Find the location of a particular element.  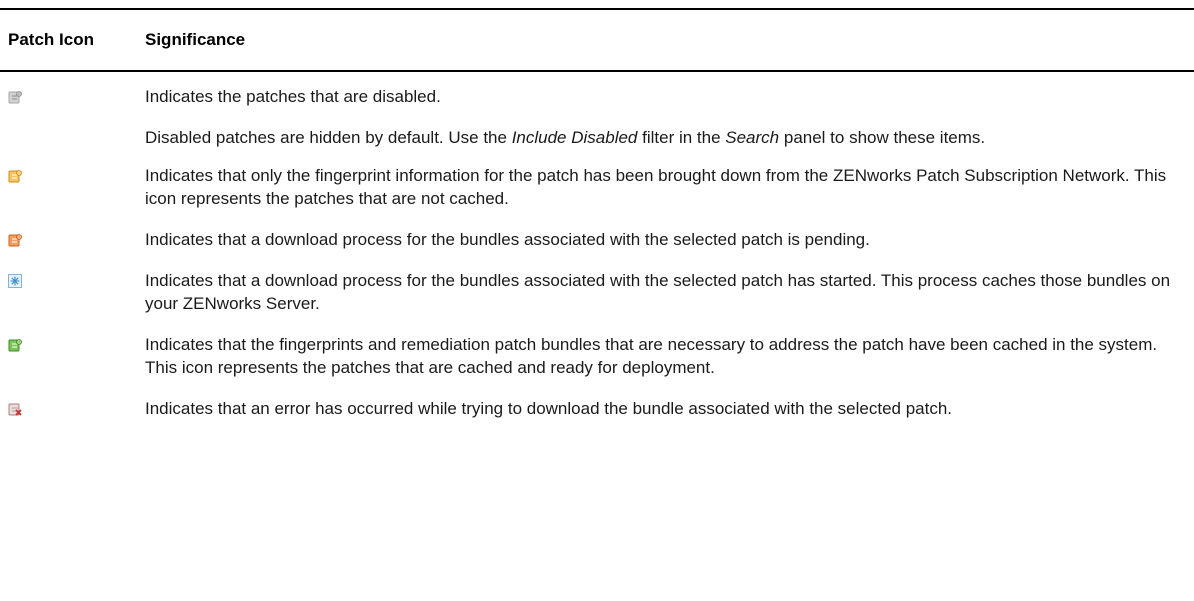

not-cached-patch-icon is located at coordinates (15, 176).